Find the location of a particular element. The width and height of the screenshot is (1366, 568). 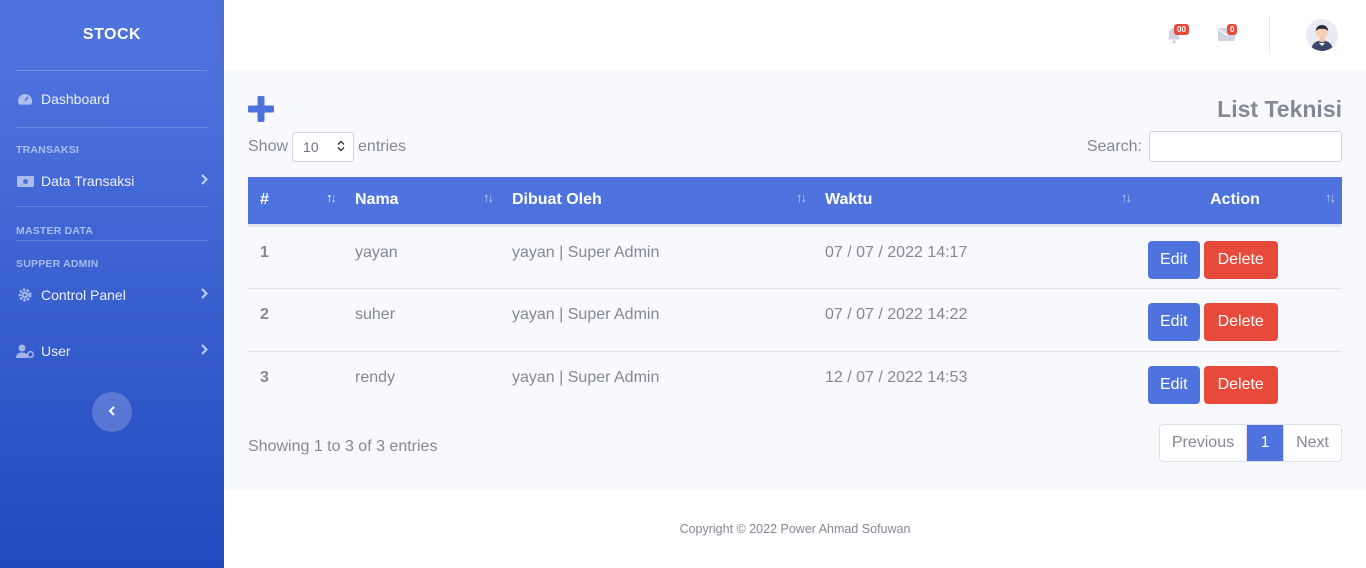

table-info: Showing 1 to 3 of 3 entries is located at coordinates (343, 446).